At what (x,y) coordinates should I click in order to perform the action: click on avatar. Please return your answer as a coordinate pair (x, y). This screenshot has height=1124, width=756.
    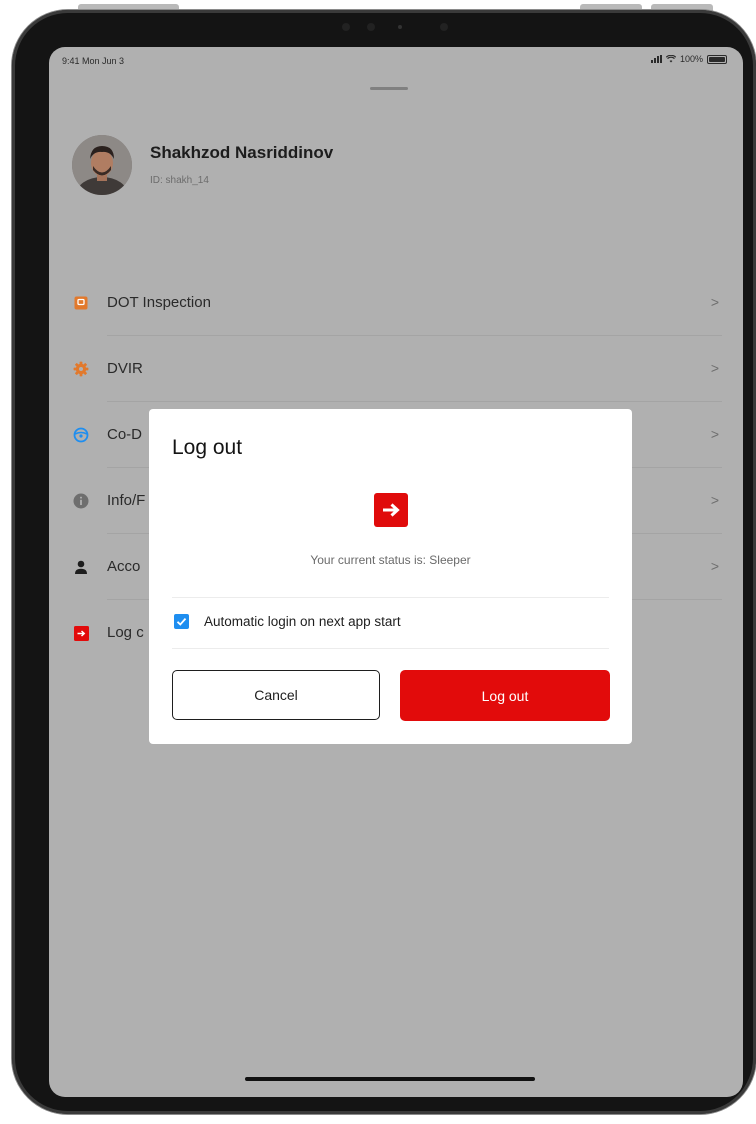
    Looking at the image, I should click on (102, 165).